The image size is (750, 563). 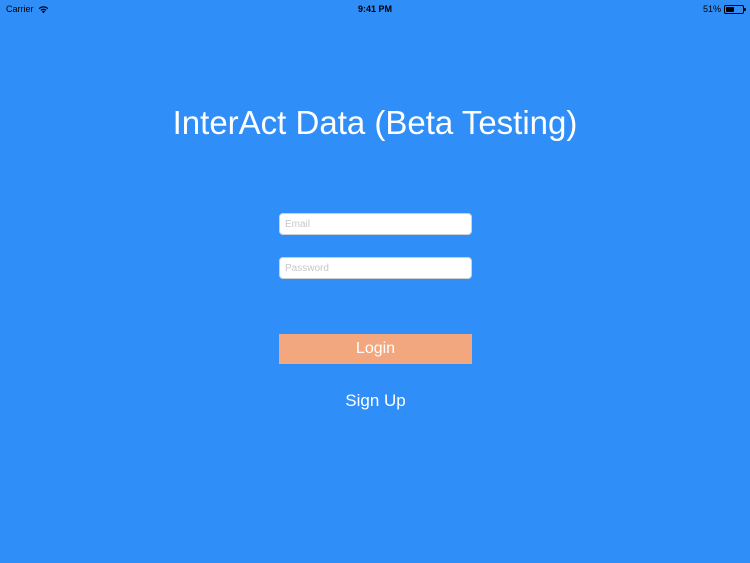 I want to click on status-bar: Carrier 9:41 PM 51%, so click(x=375, y=9).